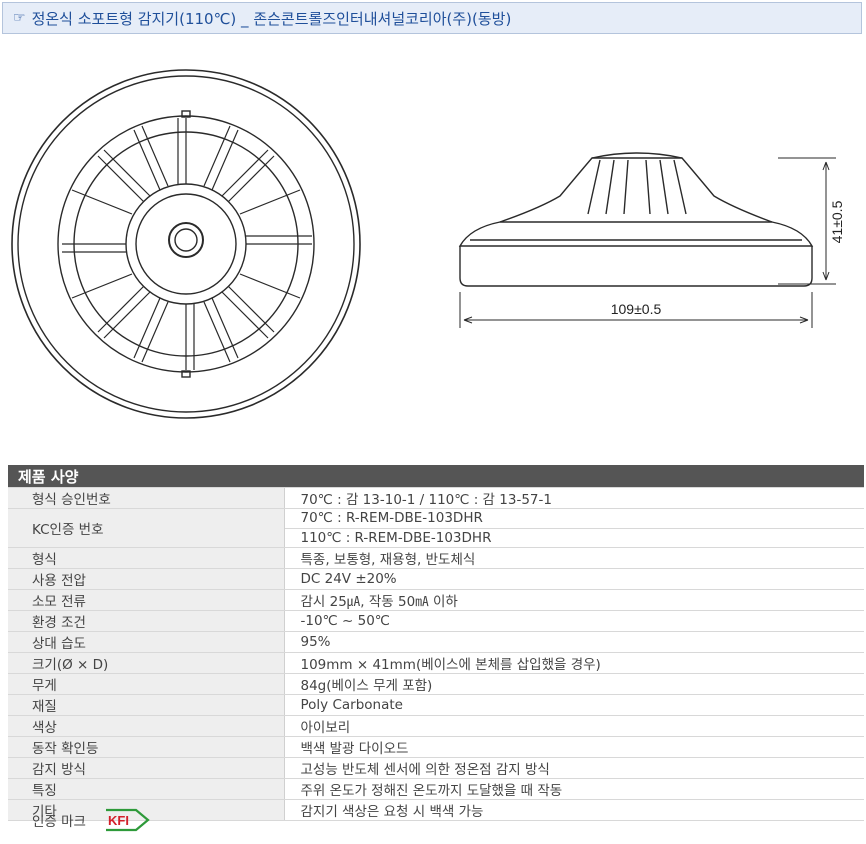 The image size is (866, 844). Describe the element at coordinates (574, 558) in the screenshot. I see `spec-value: 특종, 보통형, 재용형, 반도체식` at that location.